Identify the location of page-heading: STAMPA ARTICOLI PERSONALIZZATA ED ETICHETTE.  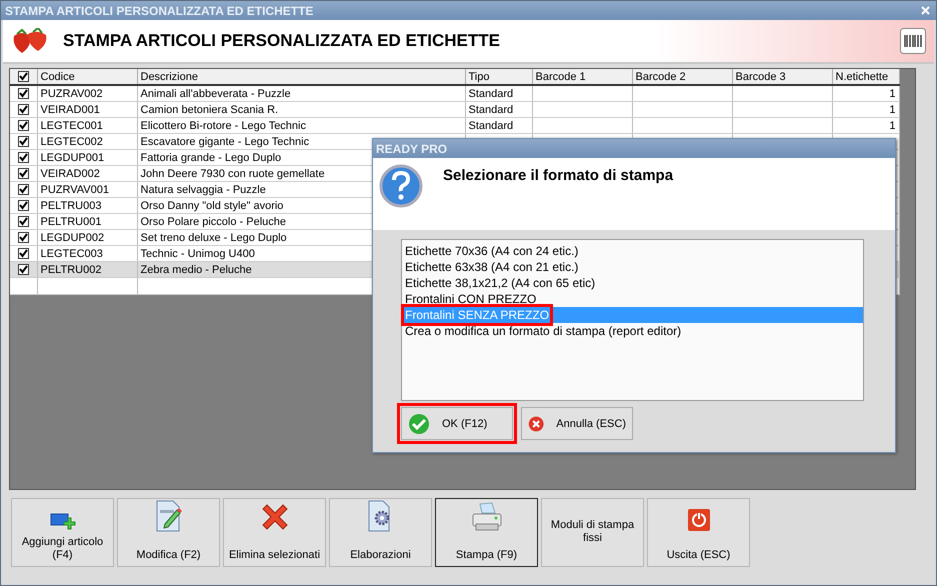
(282, 41).